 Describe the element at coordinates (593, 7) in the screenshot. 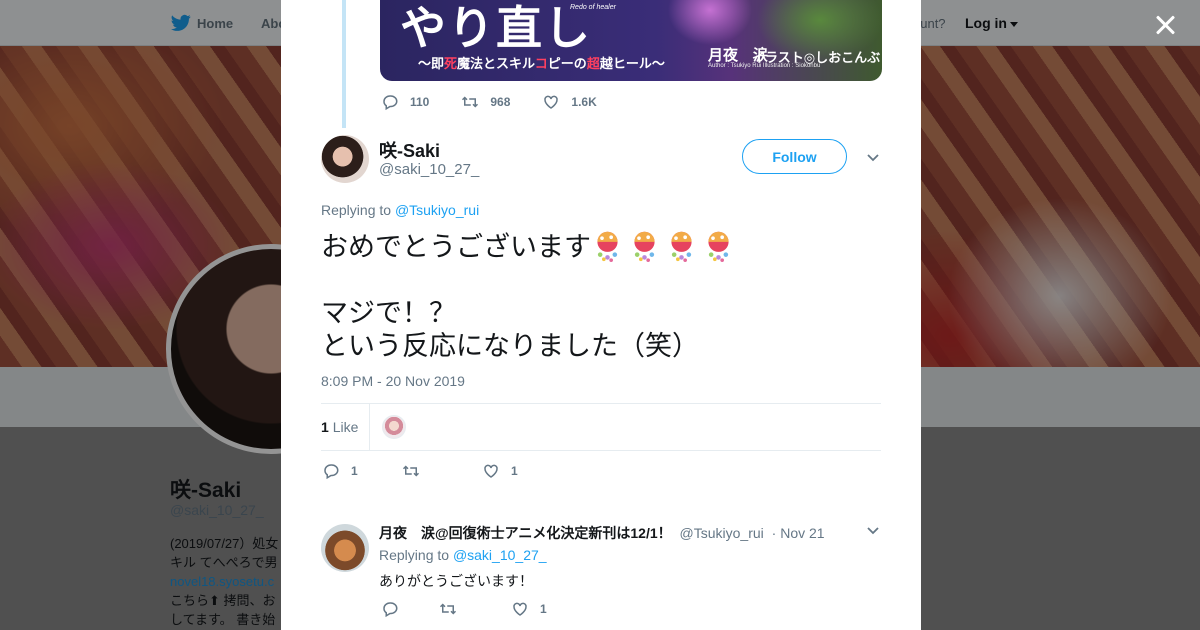

I see `cover-english-title: Redo of healer` at that location.